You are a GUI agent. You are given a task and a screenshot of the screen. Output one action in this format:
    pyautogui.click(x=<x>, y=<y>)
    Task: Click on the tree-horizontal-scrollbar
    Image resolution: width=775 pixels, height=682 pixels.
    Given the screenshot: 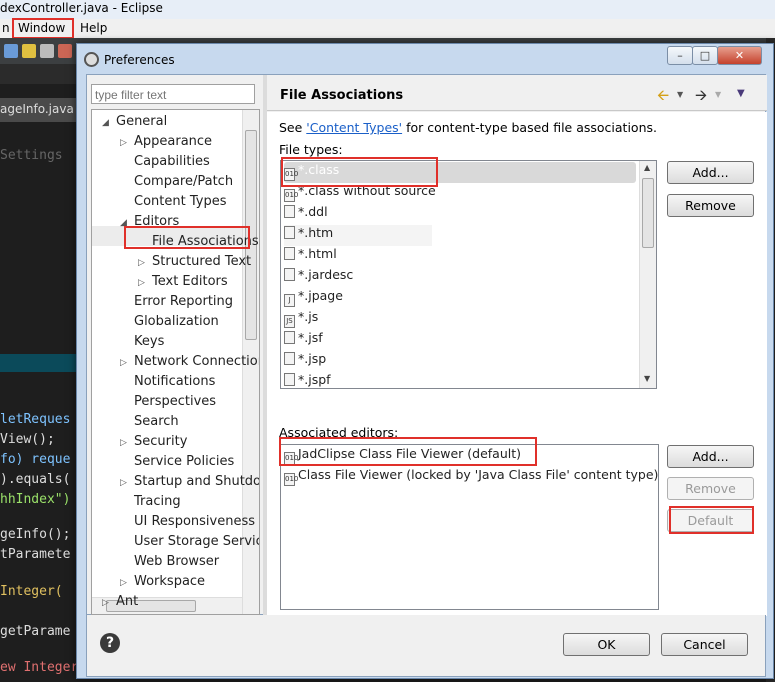 What is the action you would take?
    pyautogui.click(x=167, y=605)
    